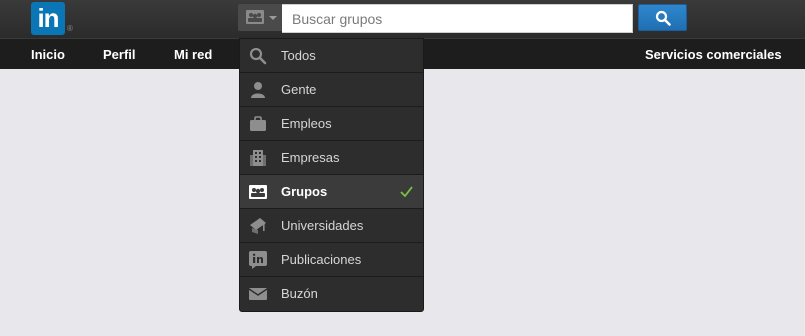 This screenshot has width=805, height=336. I want to click on dropdown-item-empleos: Empleos, so click(331, 124).